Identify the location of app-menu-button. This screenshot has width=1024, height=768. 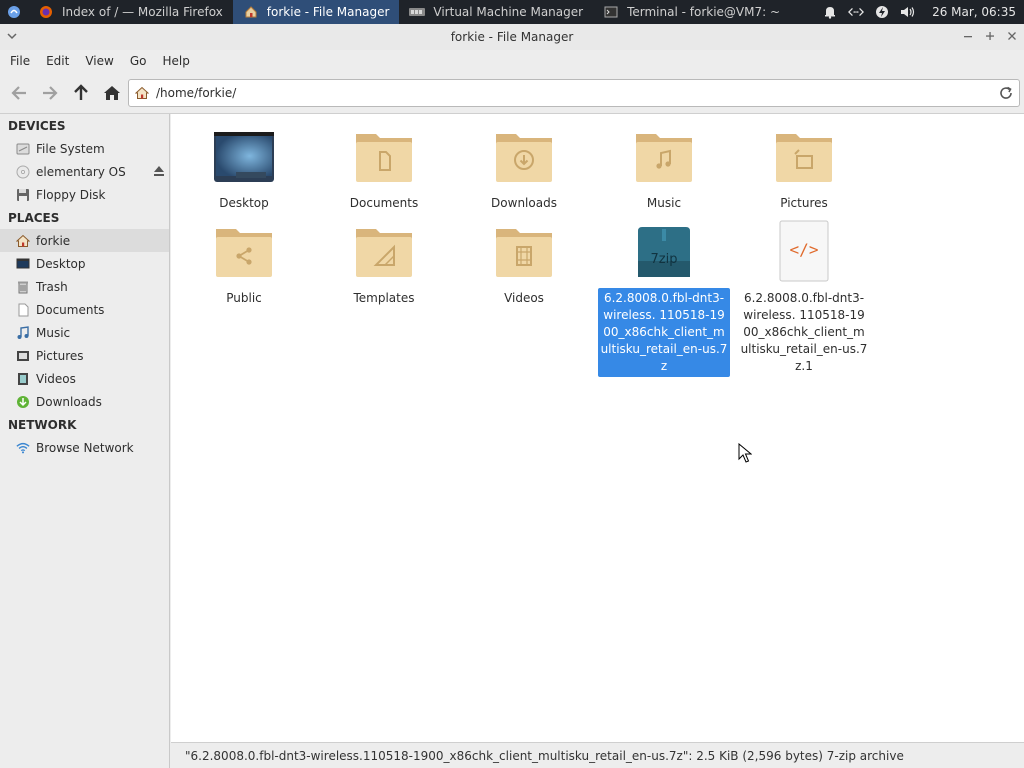
(14, 12).